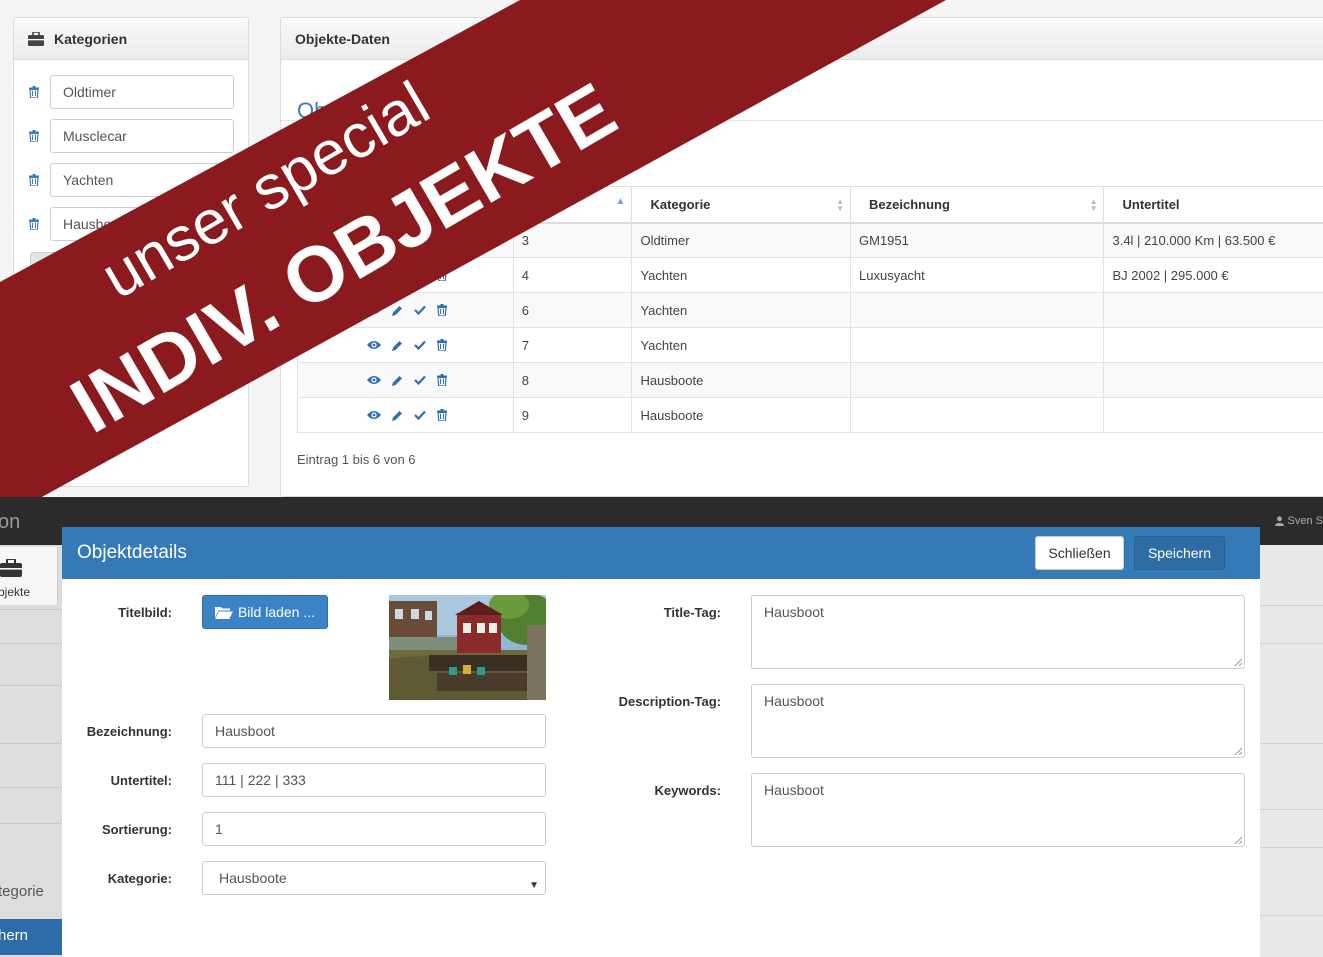  I want to click on table-row: 8 Hausboote, so click(810, 380).